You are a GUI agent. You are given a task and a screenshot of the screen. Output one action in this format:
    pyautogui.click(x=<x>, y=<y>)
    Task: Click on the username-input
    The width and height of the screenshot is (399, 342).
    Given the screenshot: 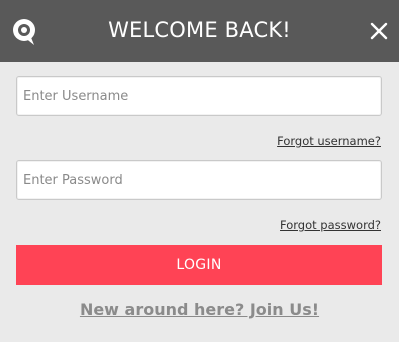 What is the action you would take?
    pyautogui.click(x=199, y=96)
    